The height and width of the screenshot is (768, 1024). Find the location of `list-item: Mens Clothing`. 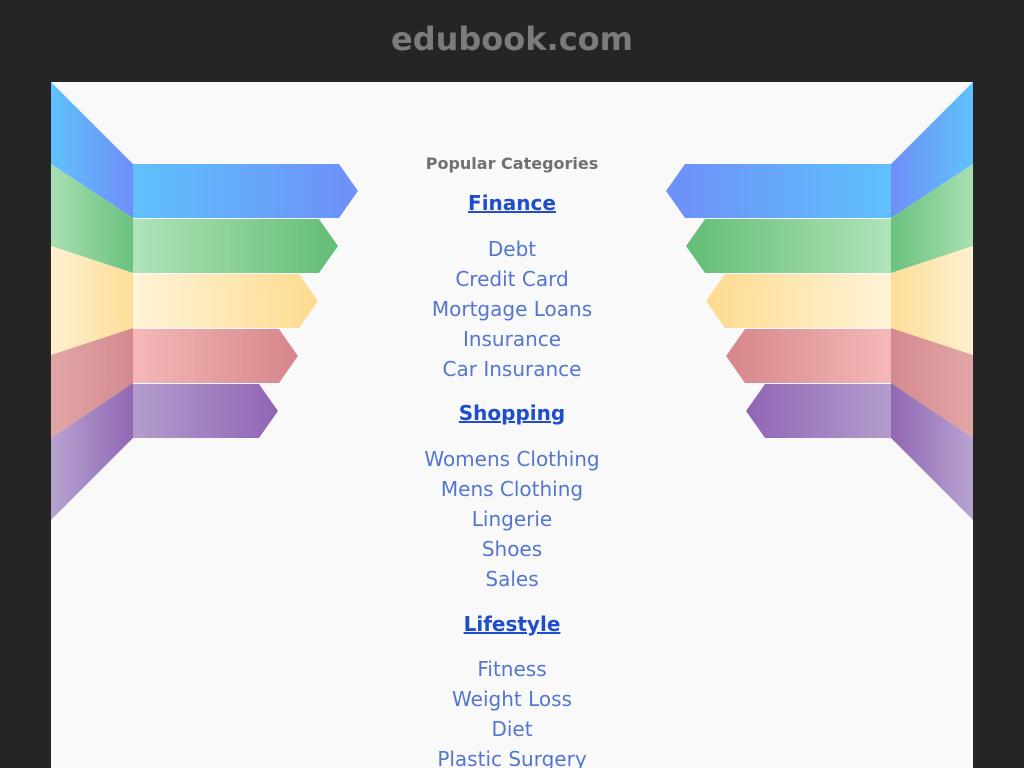

list-item: Mens Clothing is located at coordinates (512, 489).